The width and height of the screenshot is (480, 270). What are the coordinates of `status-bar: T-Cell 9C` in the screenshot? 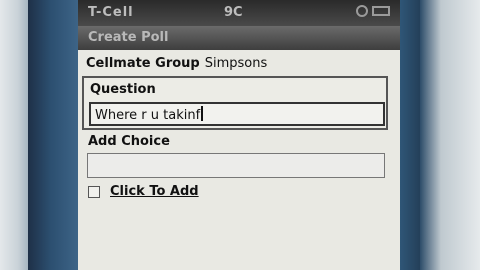 It's located at (239, 13).